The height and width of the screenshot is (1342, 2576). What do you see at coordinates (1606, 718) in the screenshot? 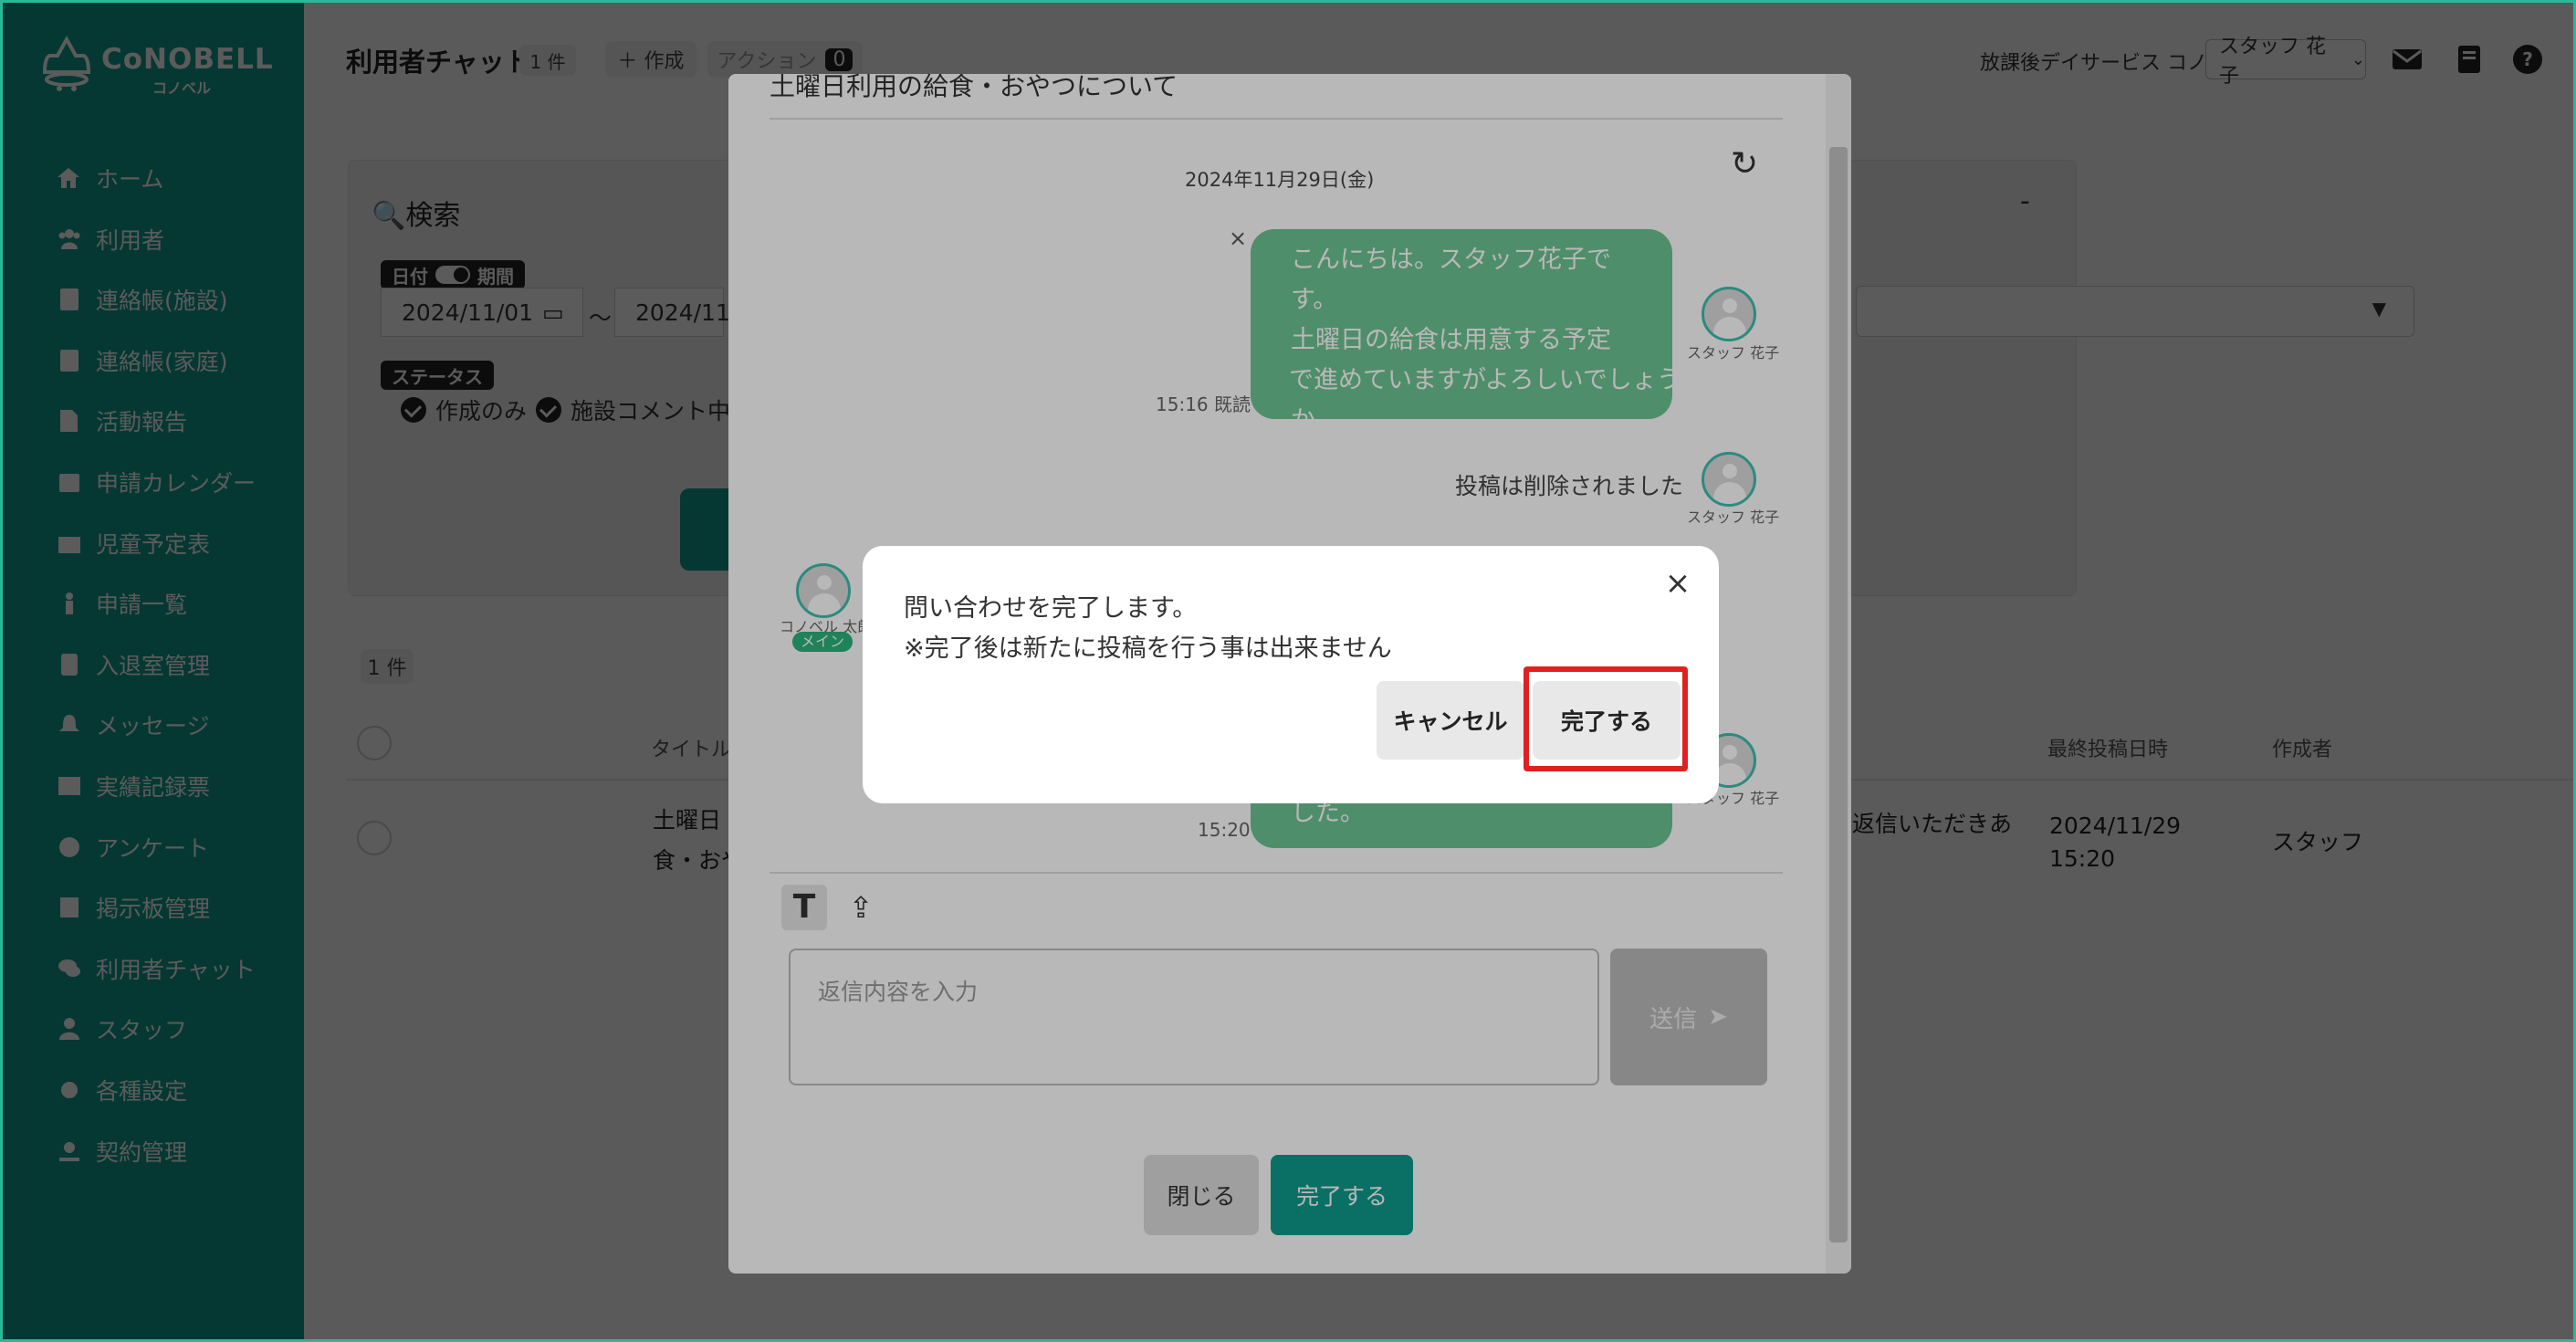
I see `highlight-box` at bounding box center [1606, 718].